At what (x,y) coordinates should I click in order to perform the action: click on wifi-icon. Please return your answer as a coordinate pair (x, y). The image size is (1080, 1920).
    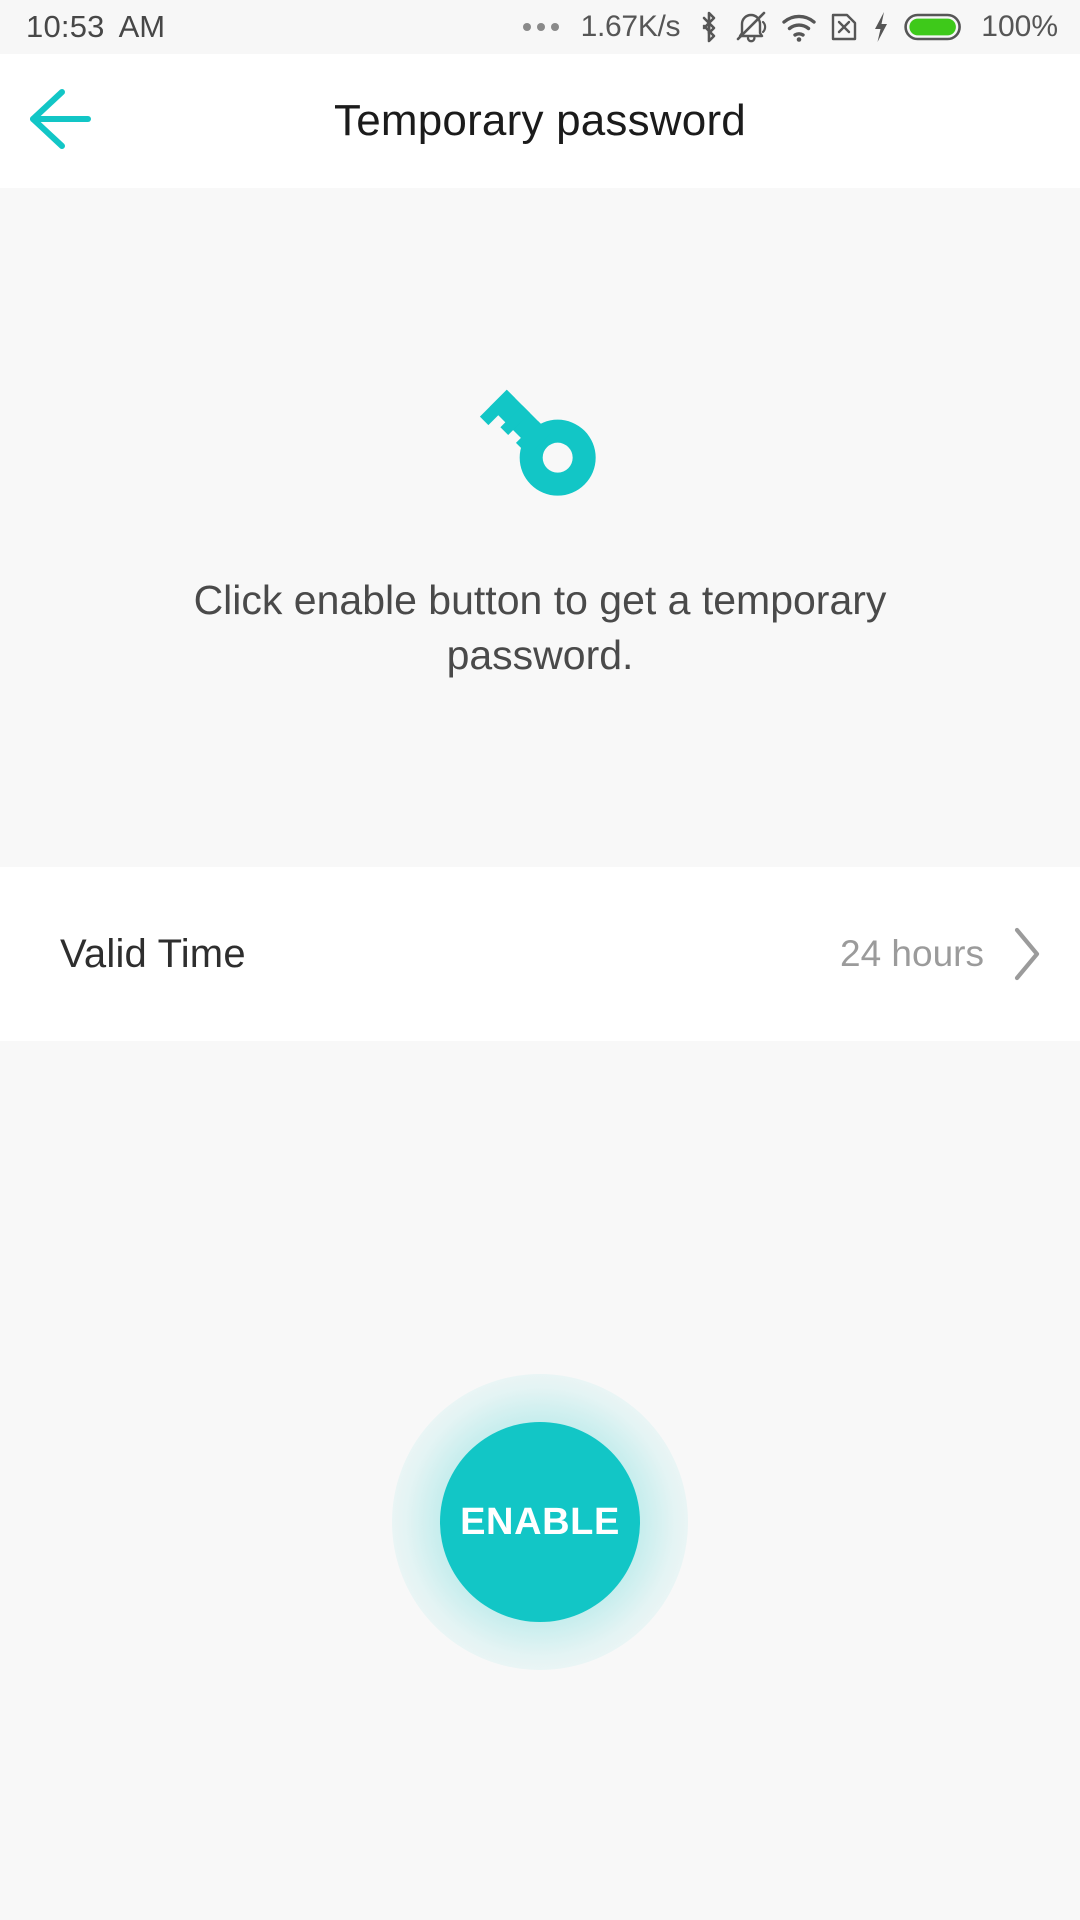
    Looking at the image, I should click on (799, 27).